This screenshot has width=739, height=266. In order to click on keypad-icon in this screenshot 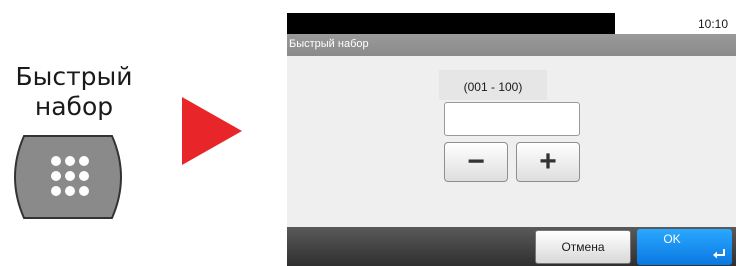, I will do `click(70, 176)`.